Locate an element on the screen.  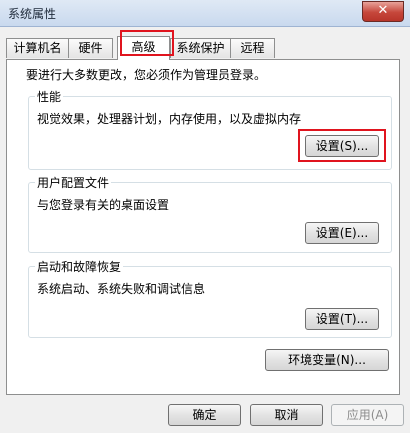
apply-button: 应用(A) is located at coordinates (367, 415).